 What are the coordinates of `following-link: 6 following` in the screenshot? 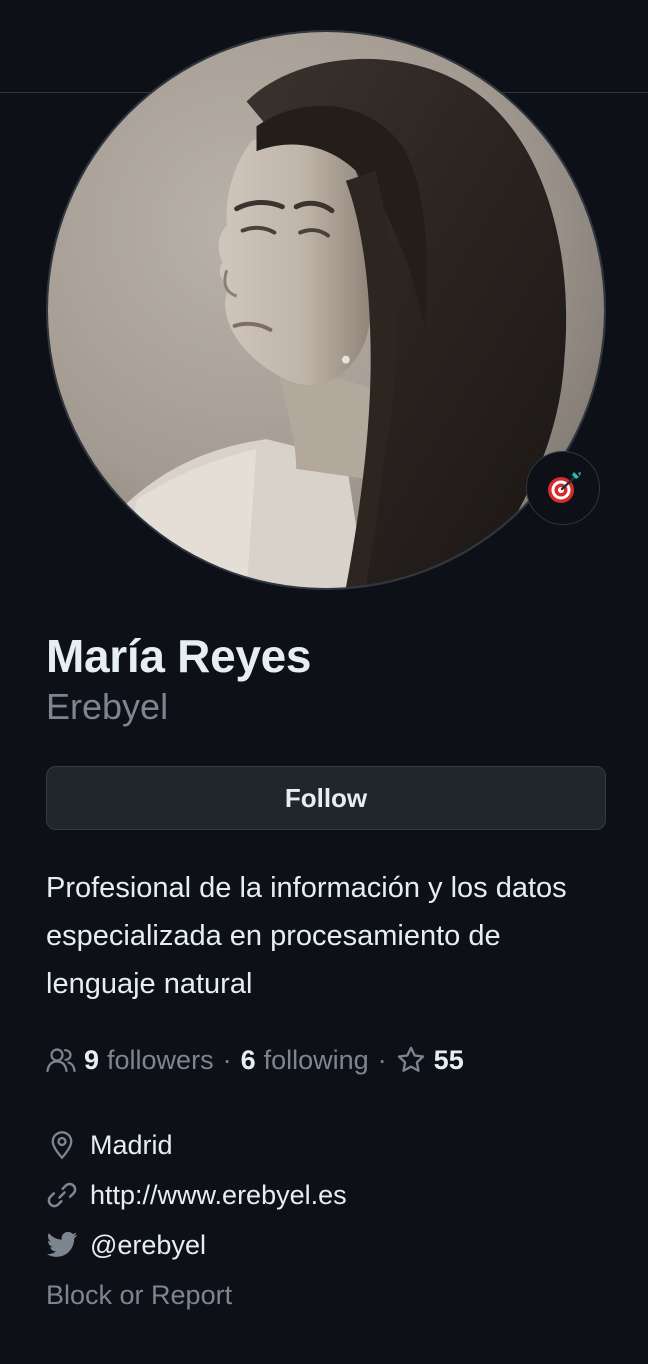 It's located at (305, 1060).